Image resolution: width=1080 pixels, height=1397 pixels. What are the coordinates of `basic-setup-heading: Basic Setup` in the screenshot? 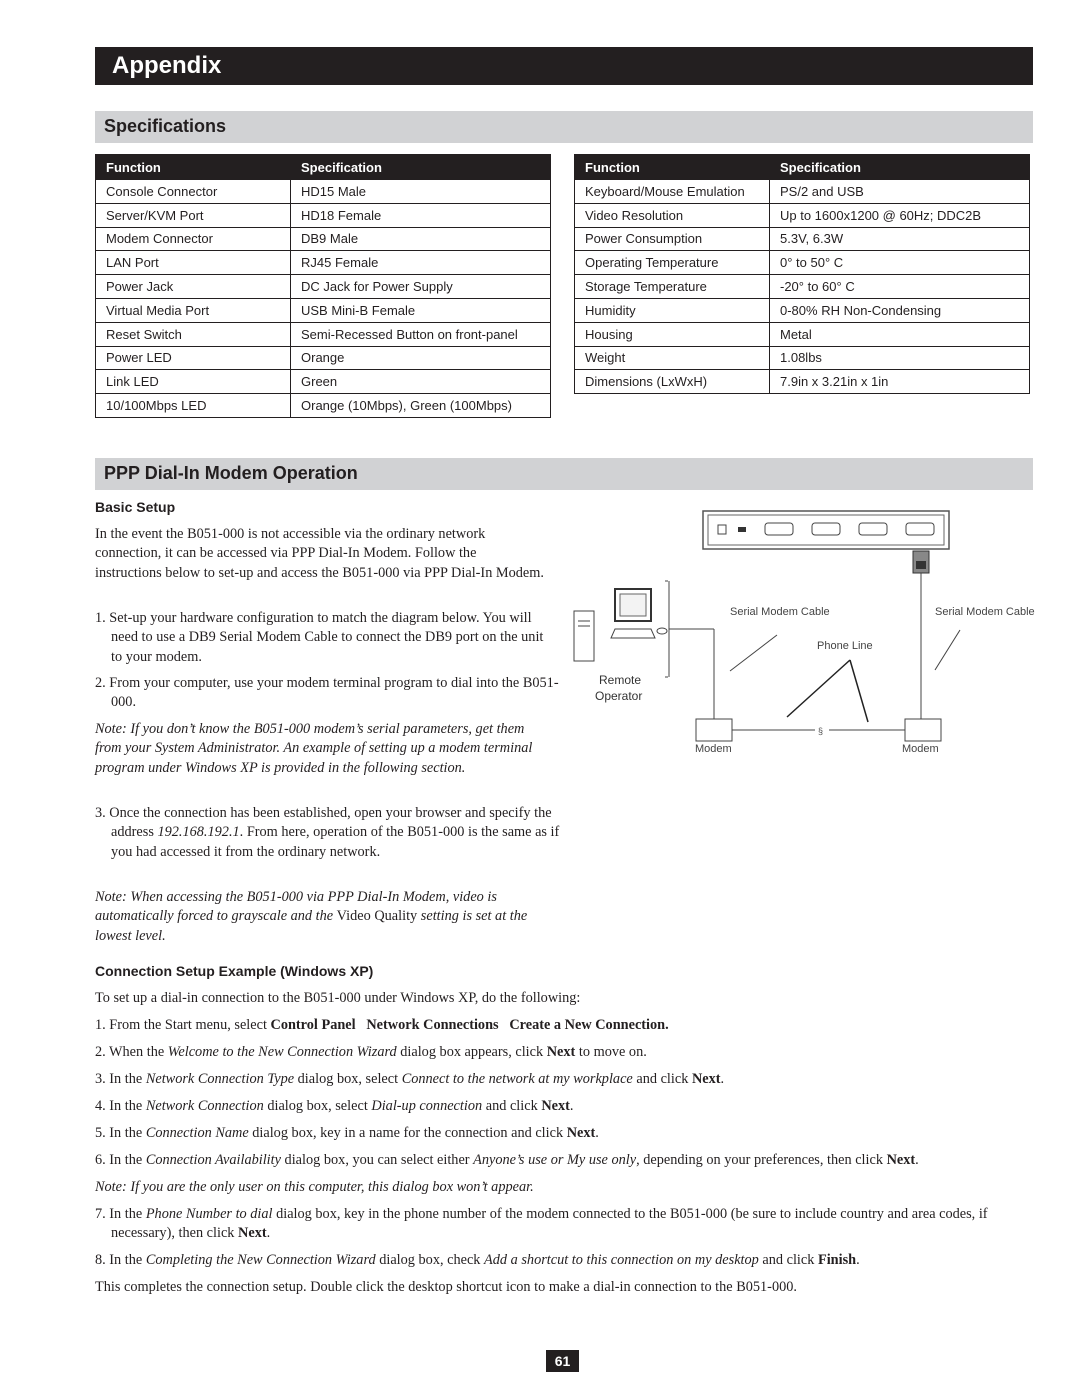 It's located at (135, 507).